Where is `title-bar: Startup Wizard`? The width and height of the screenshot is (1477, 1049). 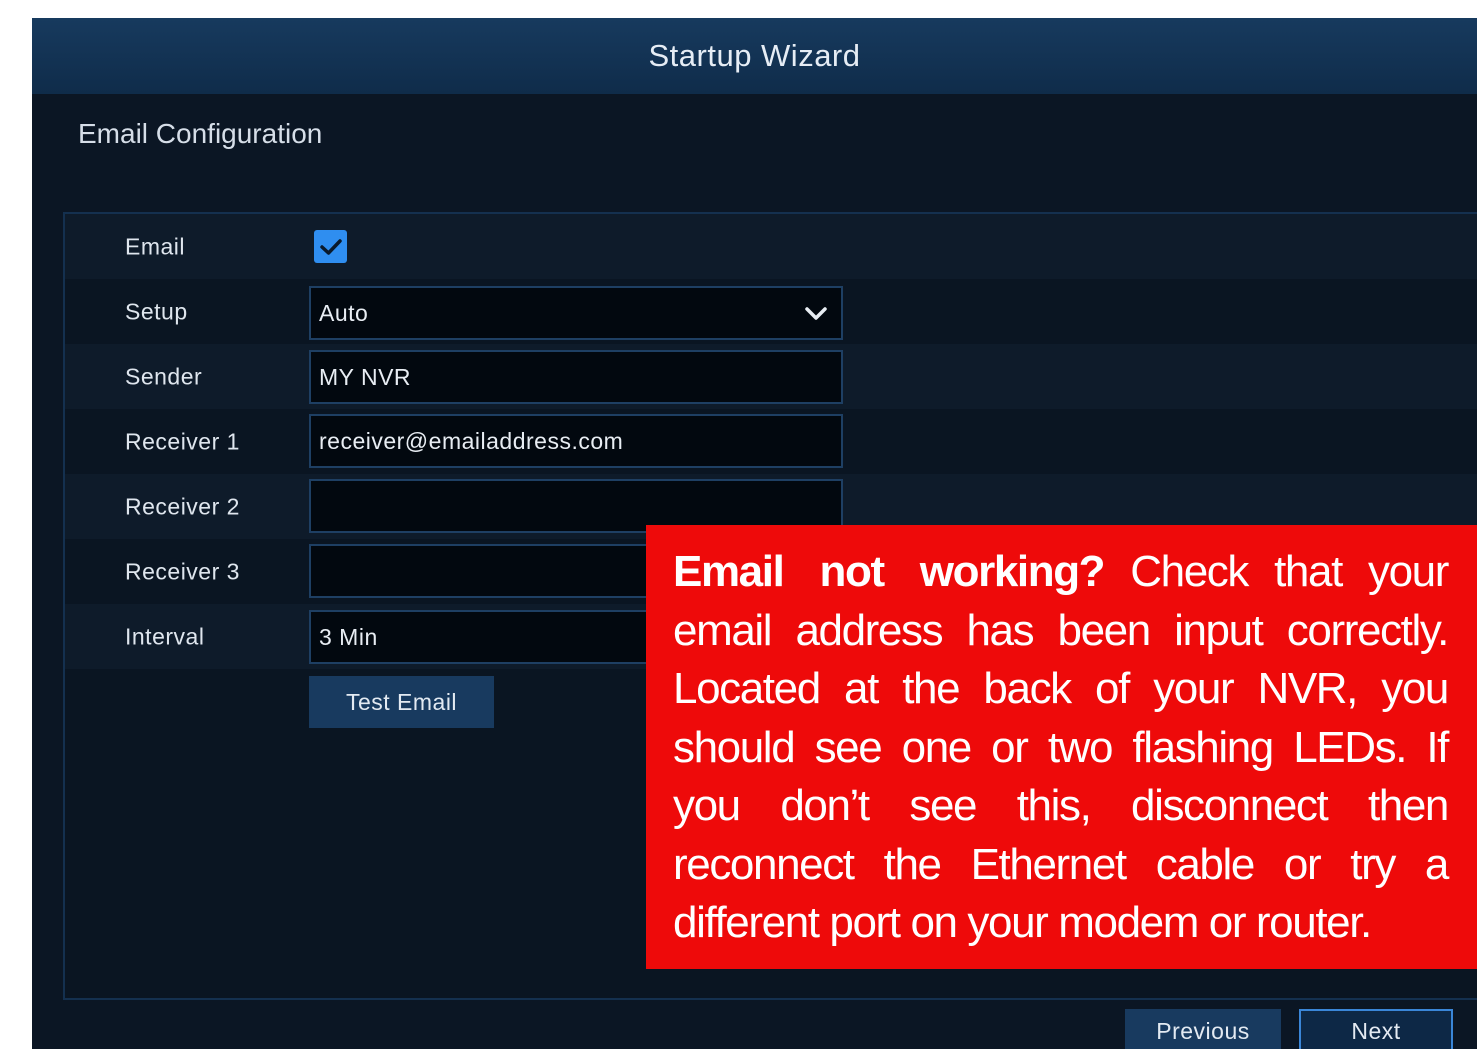 title-bar: Startup Wizard is located at coordinates (754, 56).